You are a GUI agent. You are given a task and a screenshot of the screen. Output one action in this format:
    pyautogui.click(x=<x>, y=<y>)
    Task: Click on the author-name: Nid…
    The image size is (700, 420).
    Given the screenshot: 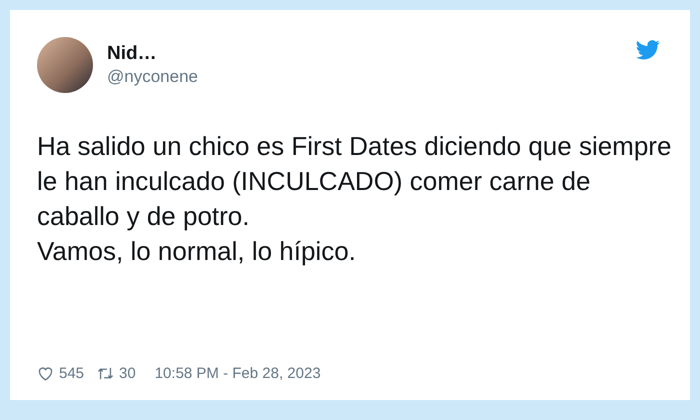 What is the action you would take?
    pyautogui.click(x=152, y=54)
    